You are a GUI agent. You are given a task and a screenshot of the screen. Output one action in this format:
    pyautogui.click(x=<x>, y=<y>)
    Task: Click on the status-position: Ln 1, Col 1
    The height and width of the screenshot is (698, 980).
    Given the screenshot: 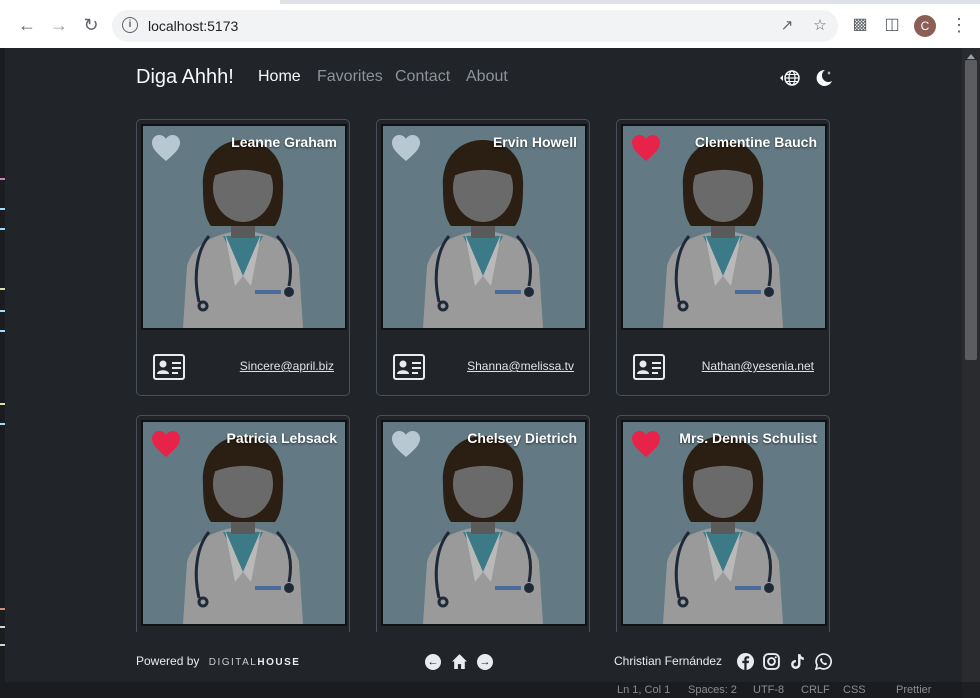 What is the action you would take?
    pyautogui.click(x=644, y=690)
    